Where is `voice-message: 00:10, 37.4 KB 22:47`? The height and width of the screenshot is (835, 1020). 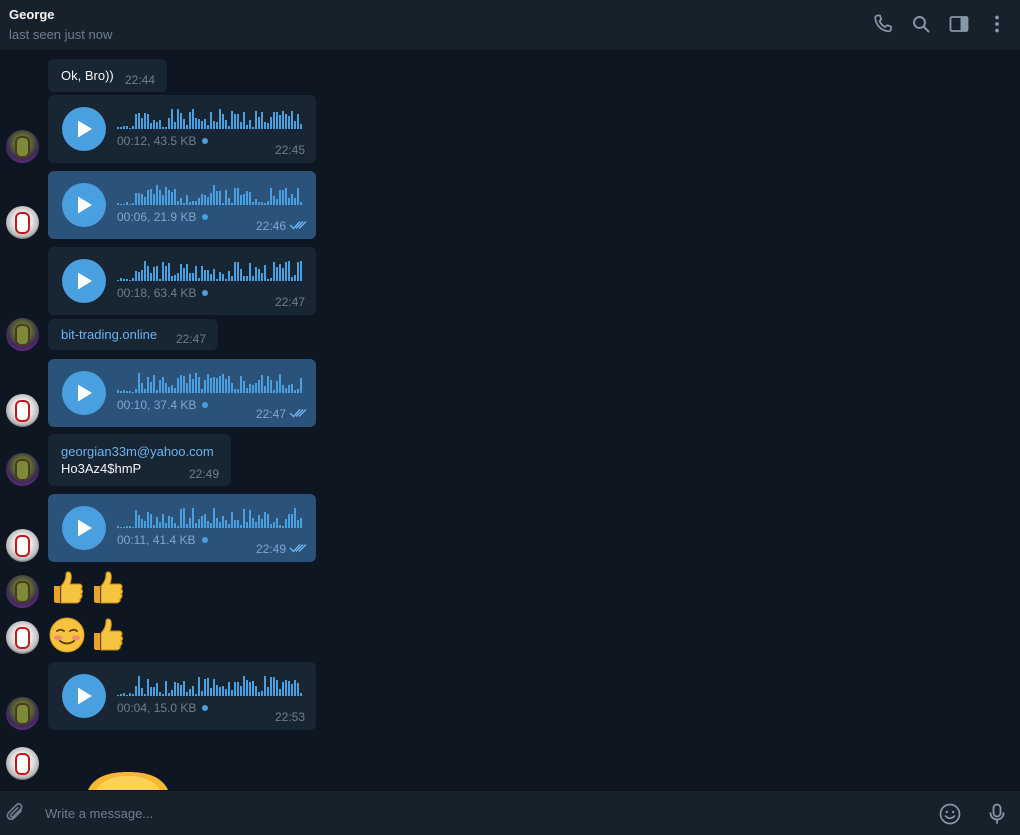
voice-message: 00:10, 37.4 KB 22:47 is located at coordinates (182, 393).